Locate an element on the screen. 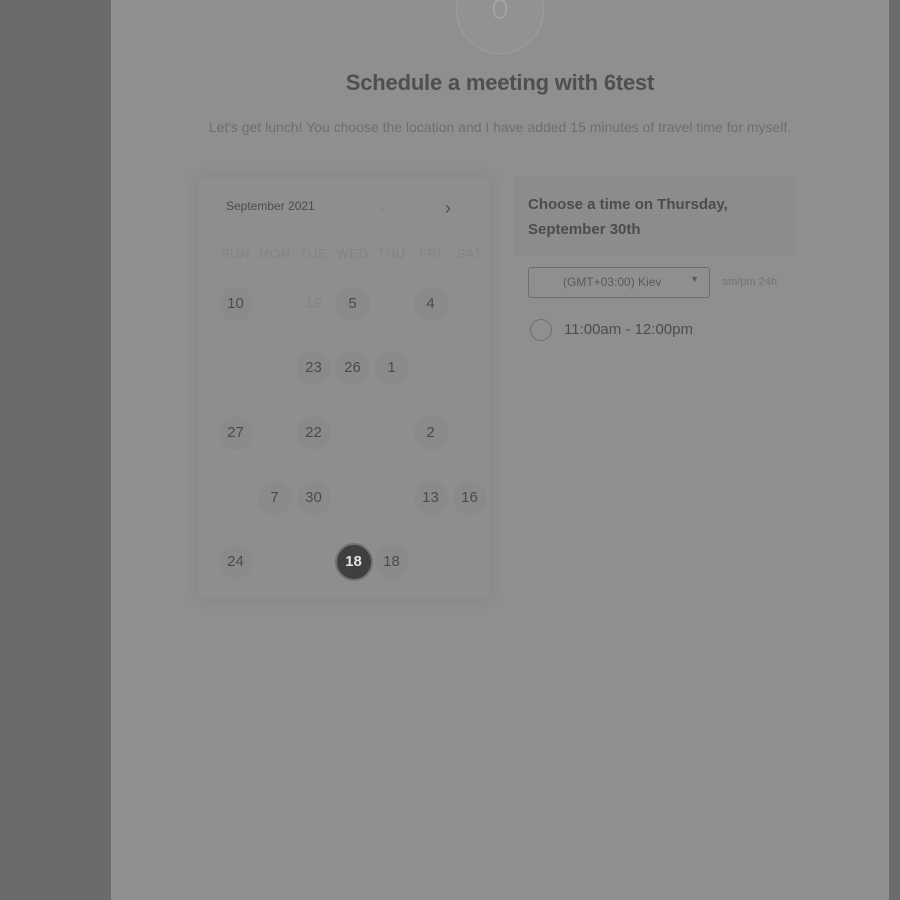  weekday-fri: FRI is located at coordinates (430, 253).